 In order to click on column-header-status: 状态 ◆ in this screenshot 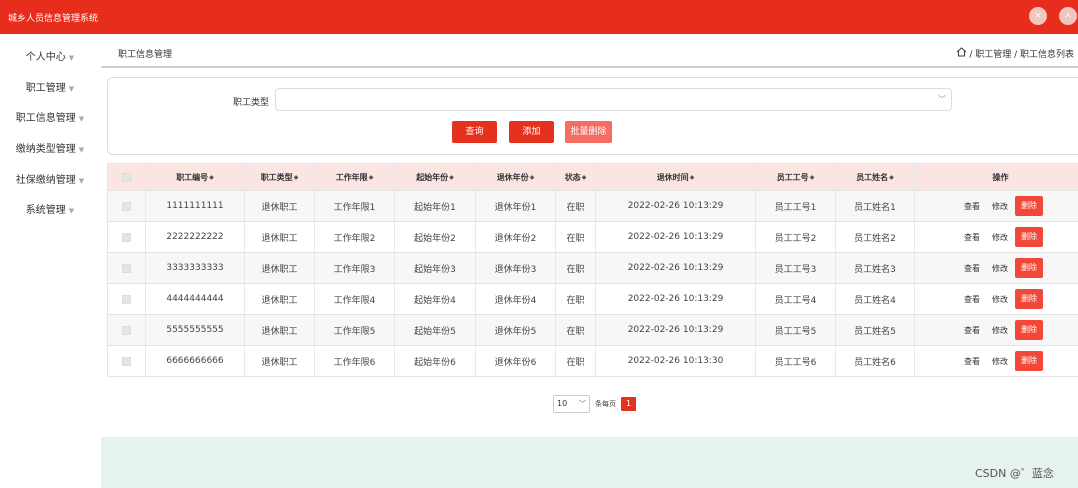, I will do `click(576, 177)`.